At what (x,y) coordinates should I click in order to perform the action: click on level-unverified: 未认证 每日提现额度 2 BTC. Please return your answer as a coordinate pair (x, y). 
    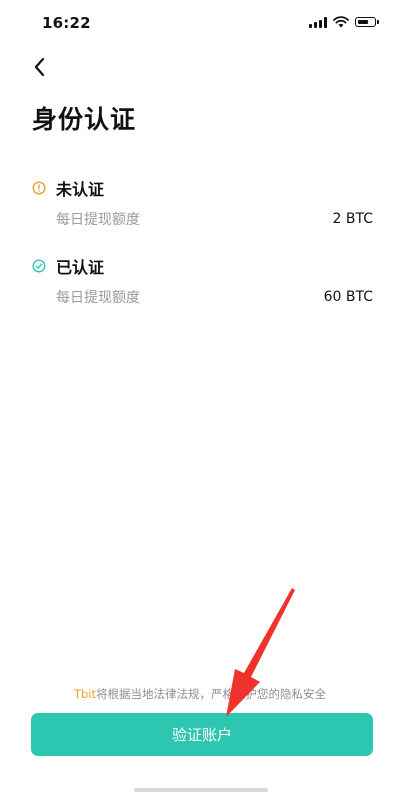
    Looking at the image, I should click on (202, 203).